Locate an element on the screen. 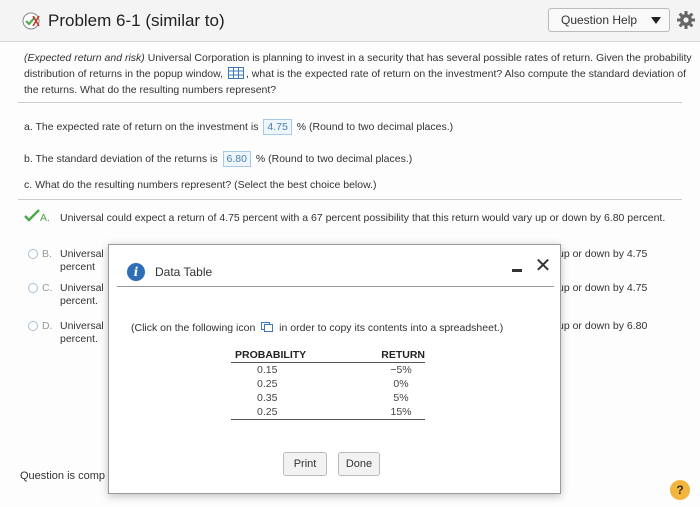 The image size is (700, 507). dialog-divider is located at coordinates (335, 286).